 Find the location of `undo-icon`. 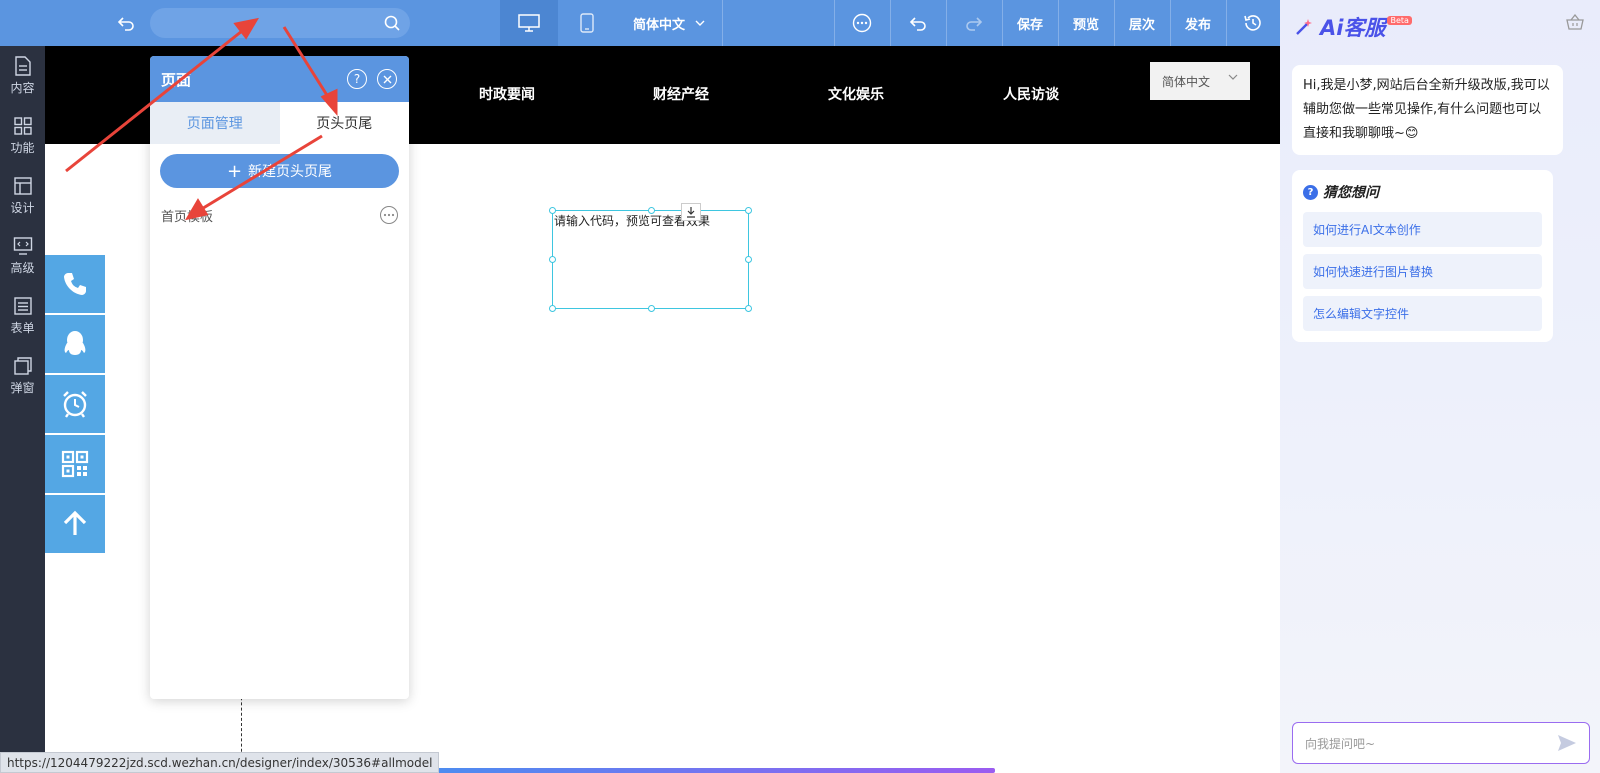

undo-icon is located at coordinates (918, 23).